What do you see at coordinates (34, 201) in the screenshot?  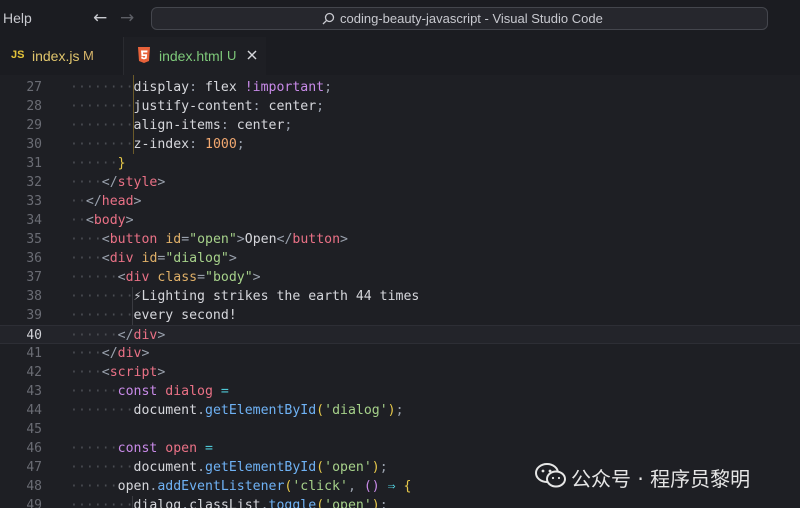 I see `line-number: 33` at bounding box center [34, 201].